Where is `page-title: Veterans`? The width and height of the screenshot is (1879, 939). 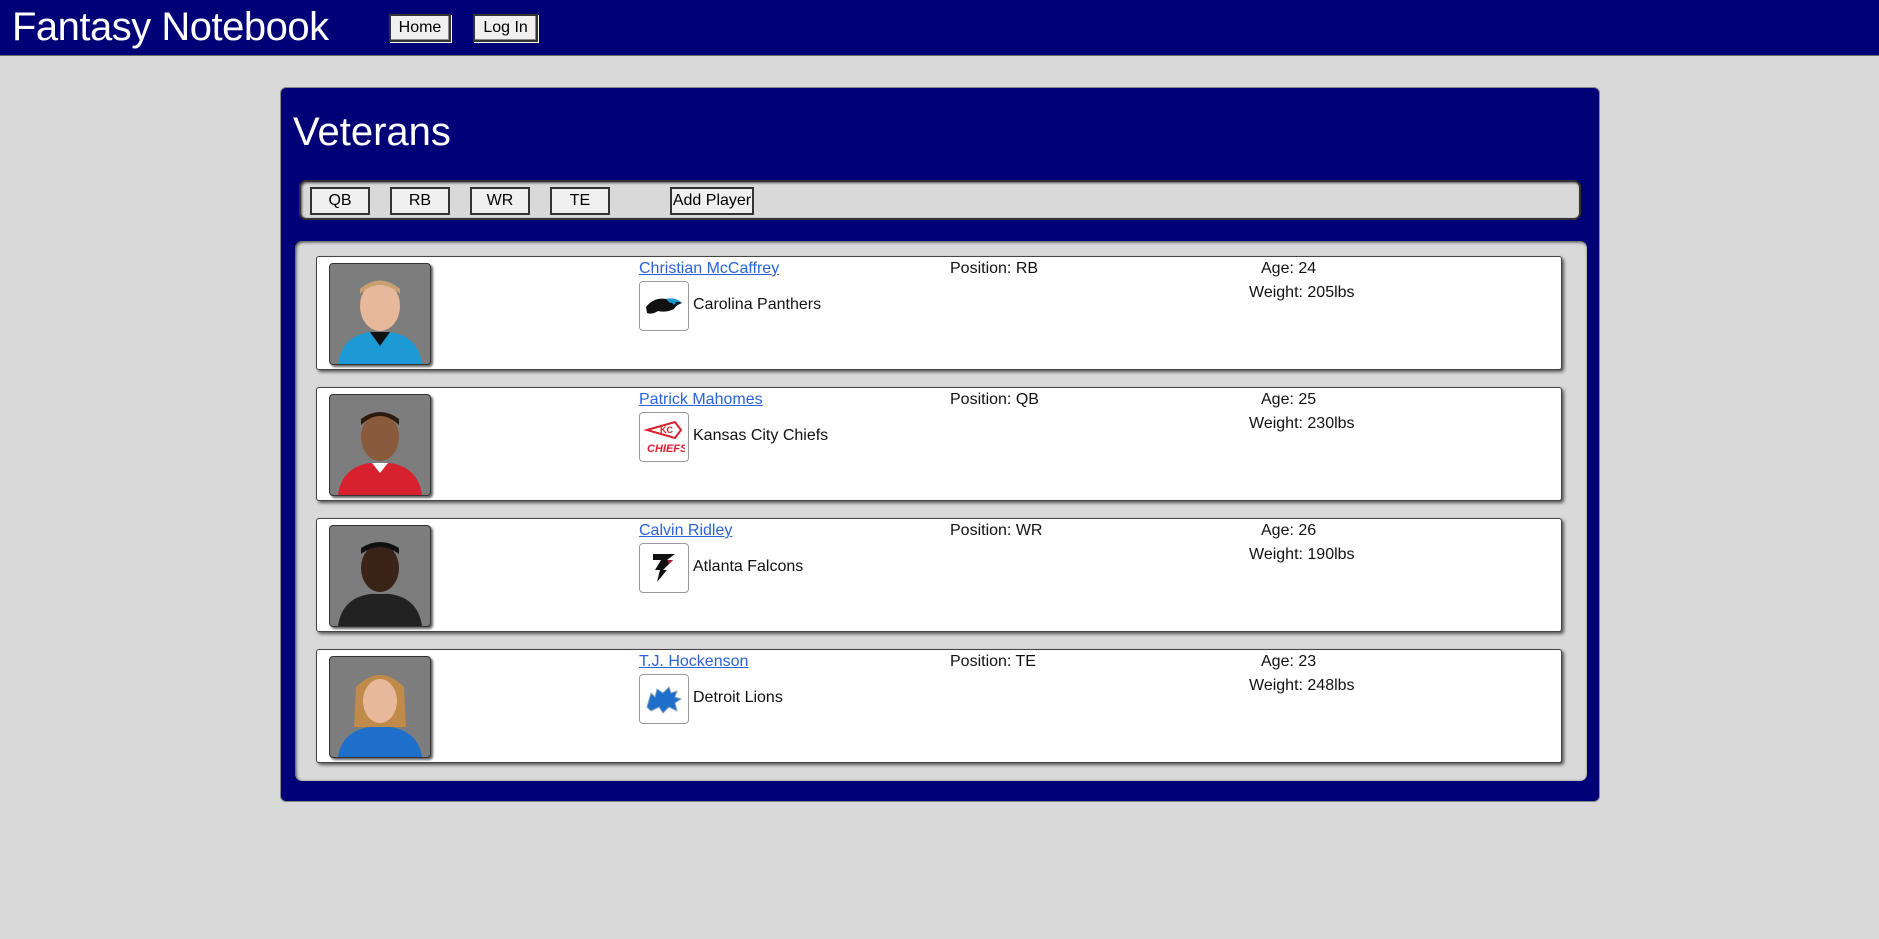 page-title: Veterans is located at coordinates (372, 132).